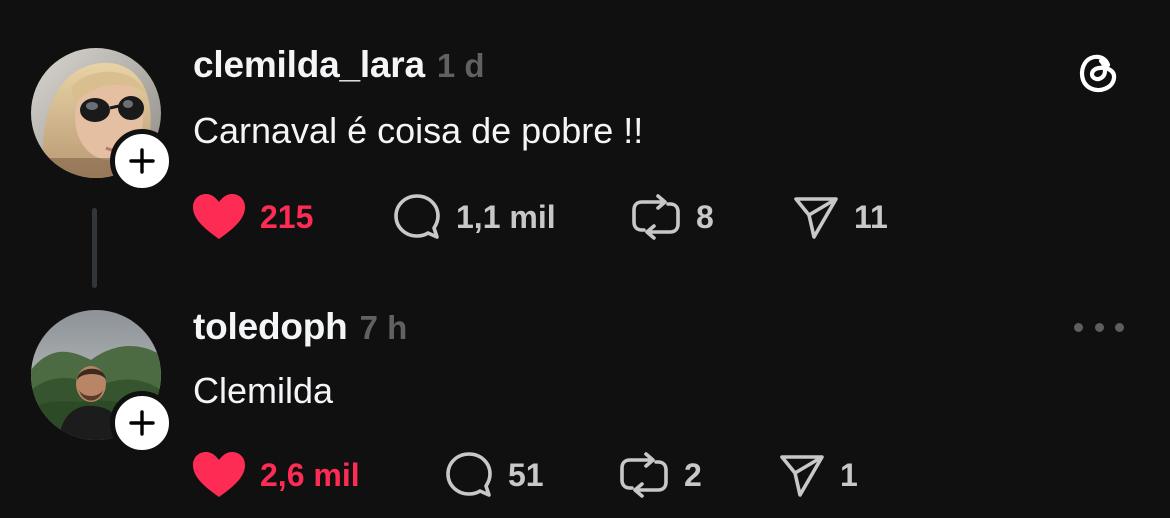 The image size is (1170, 518). I want to click on post-text: Clemilda, so click(263, 390).